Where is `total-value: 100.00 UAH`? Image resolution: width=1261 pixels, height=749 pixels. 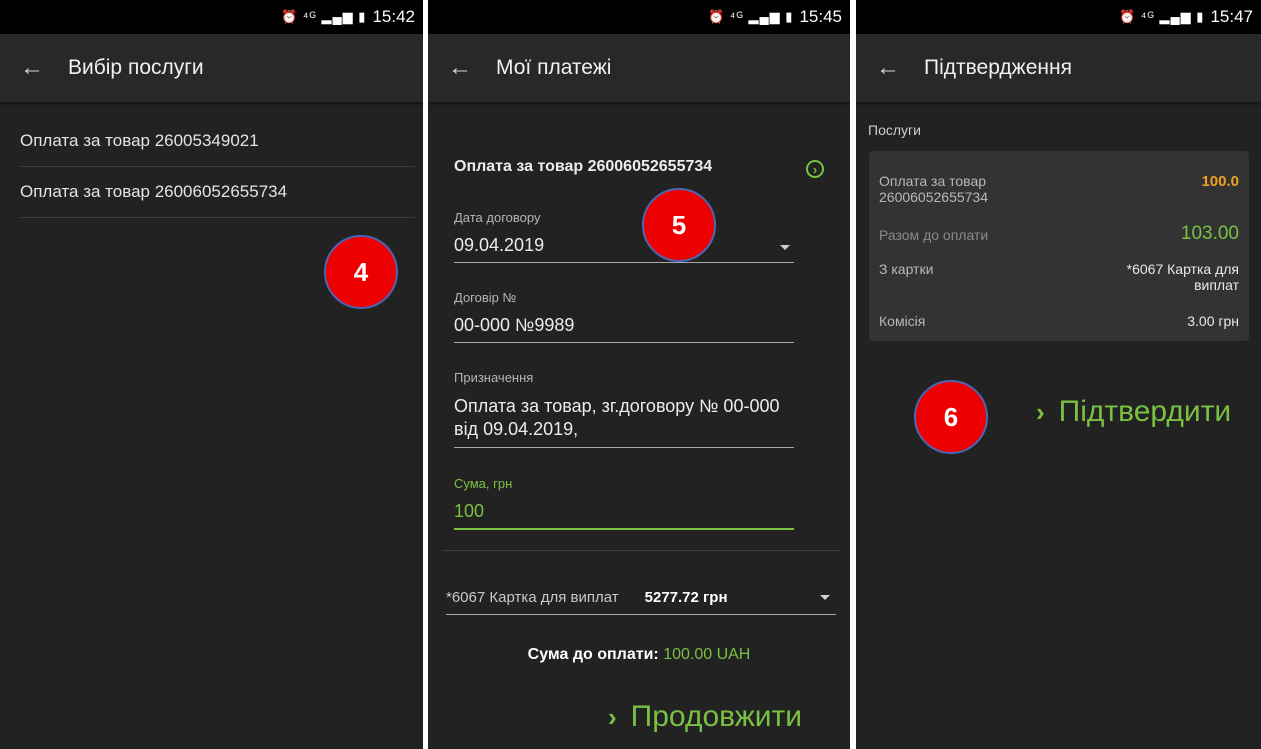
total-value: 100.00 UAH is located at coordinates (707, 654).